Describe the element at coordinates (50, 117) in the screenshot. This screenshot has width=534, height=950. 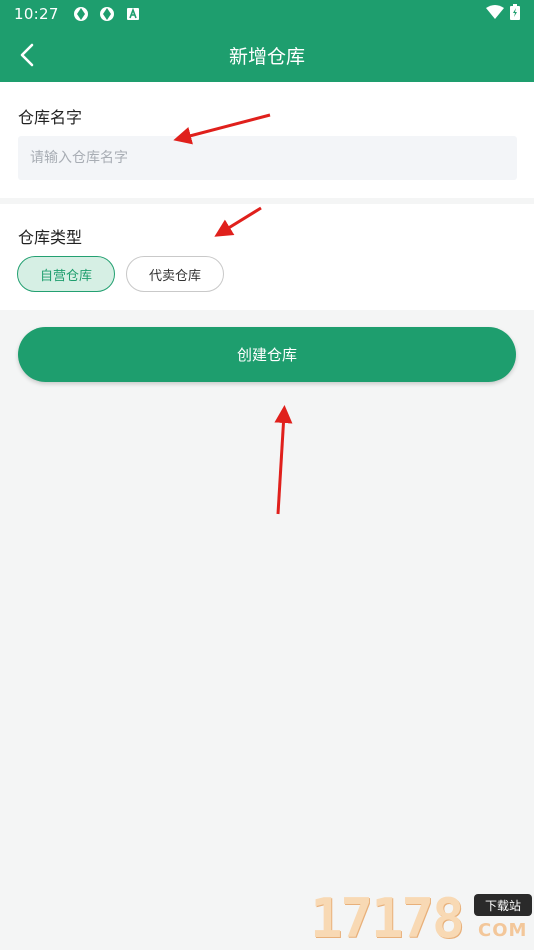
I see `warehouse-name-label: 仓库名字` at that location.